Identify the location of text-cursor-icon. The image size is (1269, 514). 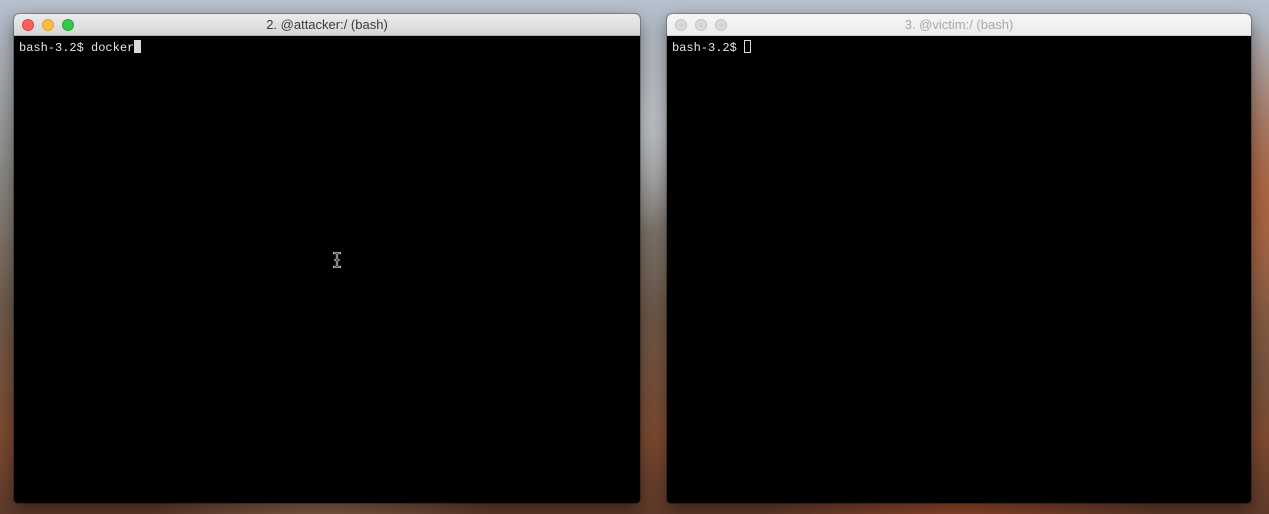
(337, 260).